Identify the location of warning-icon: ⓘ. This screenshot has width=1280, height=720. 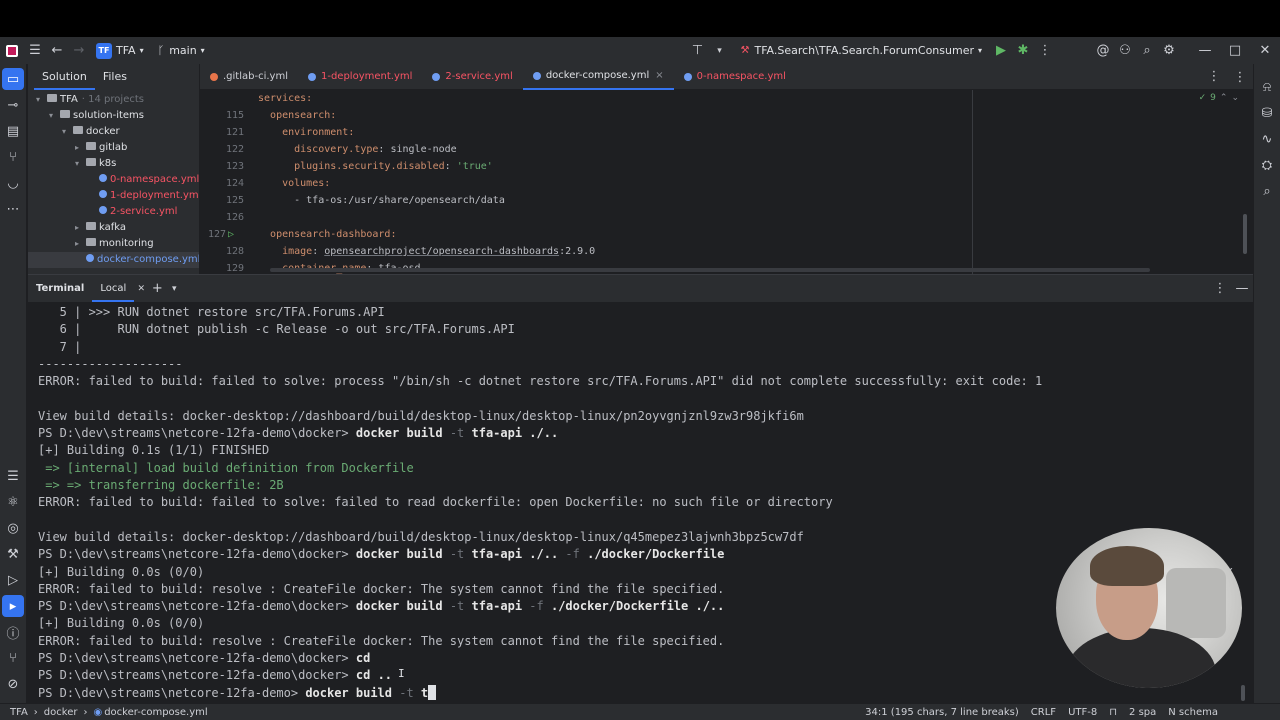
(13, 632).